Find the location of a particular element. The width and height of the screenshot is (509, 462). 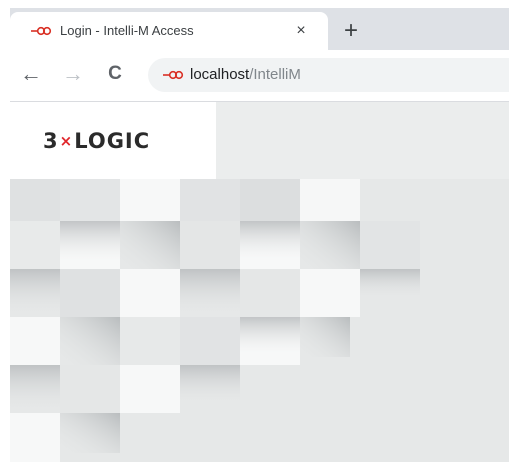

tab-login: Login - Intelli-M Access × is located at coordinates (169, 31).